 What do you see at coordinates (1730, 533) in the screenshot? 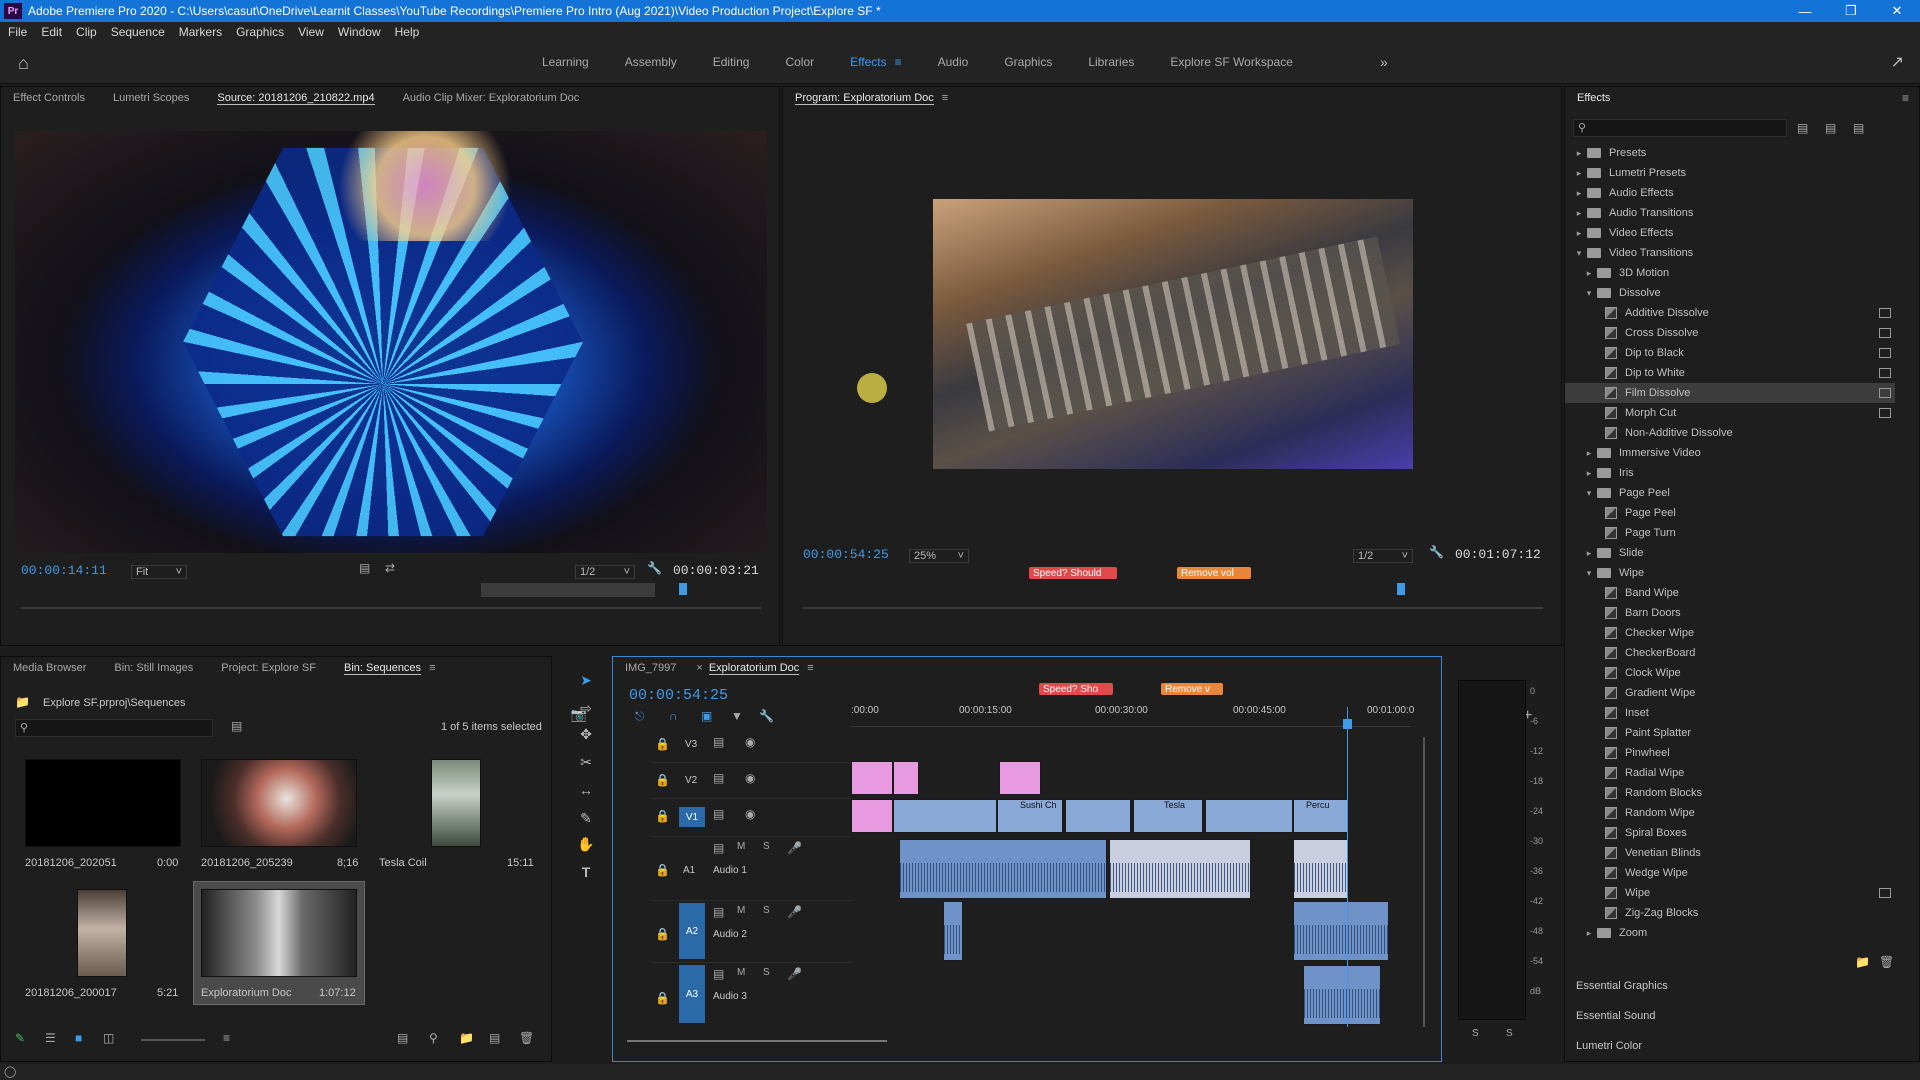
I see `effects-item: Page Turn` at bounding box center [1730, 533].